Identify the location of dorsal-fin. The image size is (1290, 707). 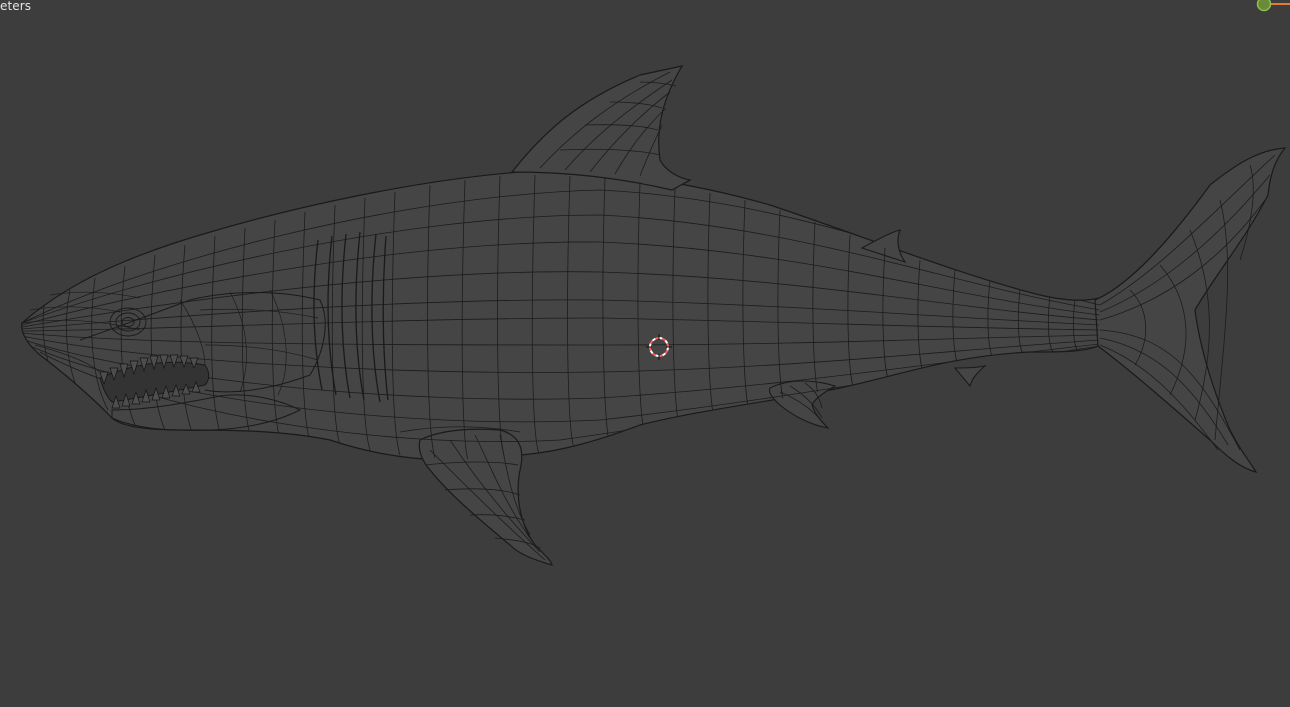
(601, 128).